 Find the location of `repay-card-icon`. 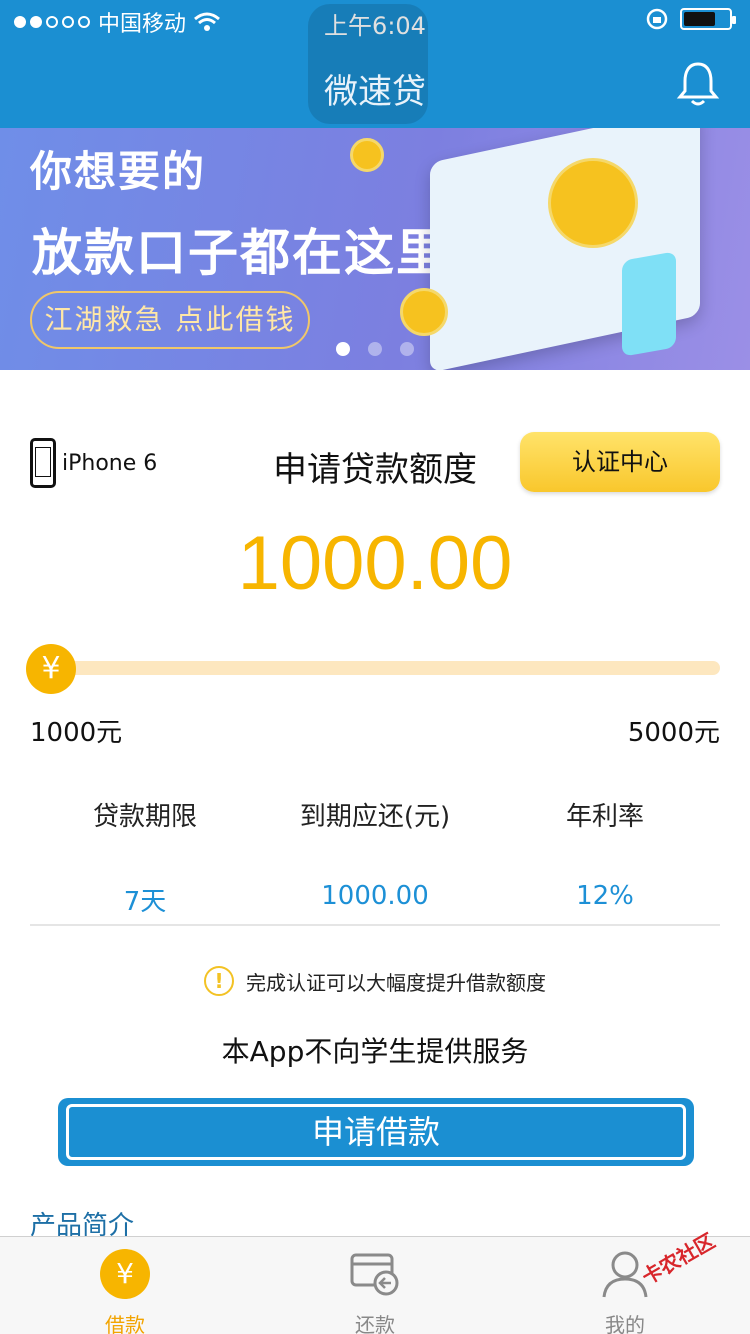

repay-card-icon is located at coordinates (374, 1274).